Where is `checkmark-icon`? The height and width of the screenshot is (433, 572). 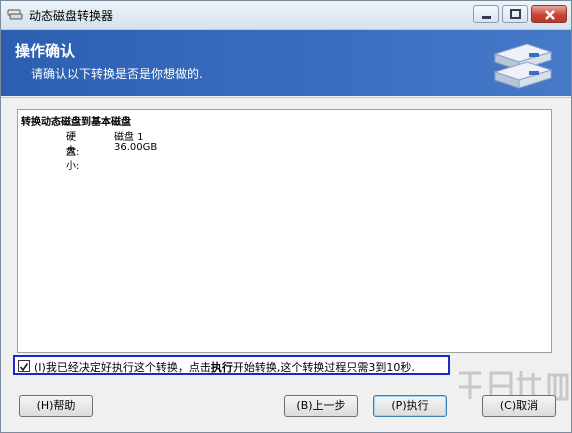
checkmark-icon is located at coordinates (24, 367).